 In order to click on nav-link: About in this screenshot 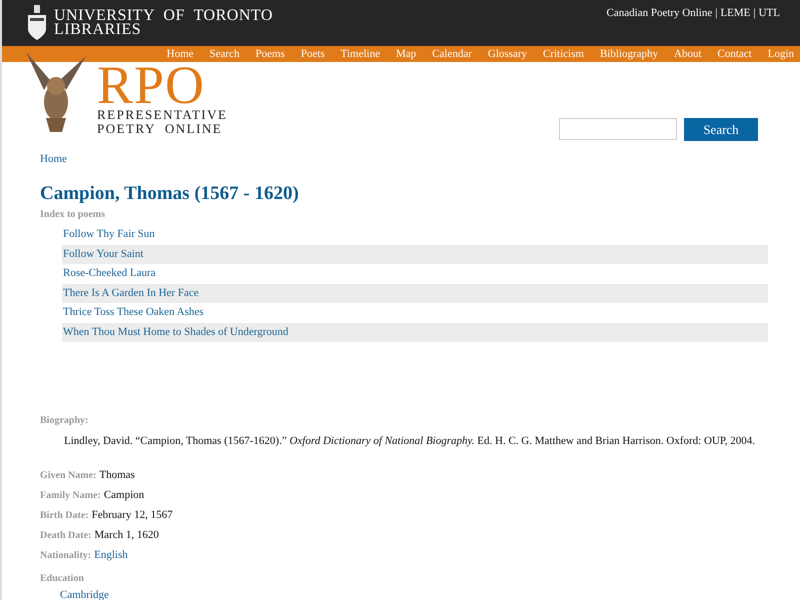, I will do `click(688, 54)`.